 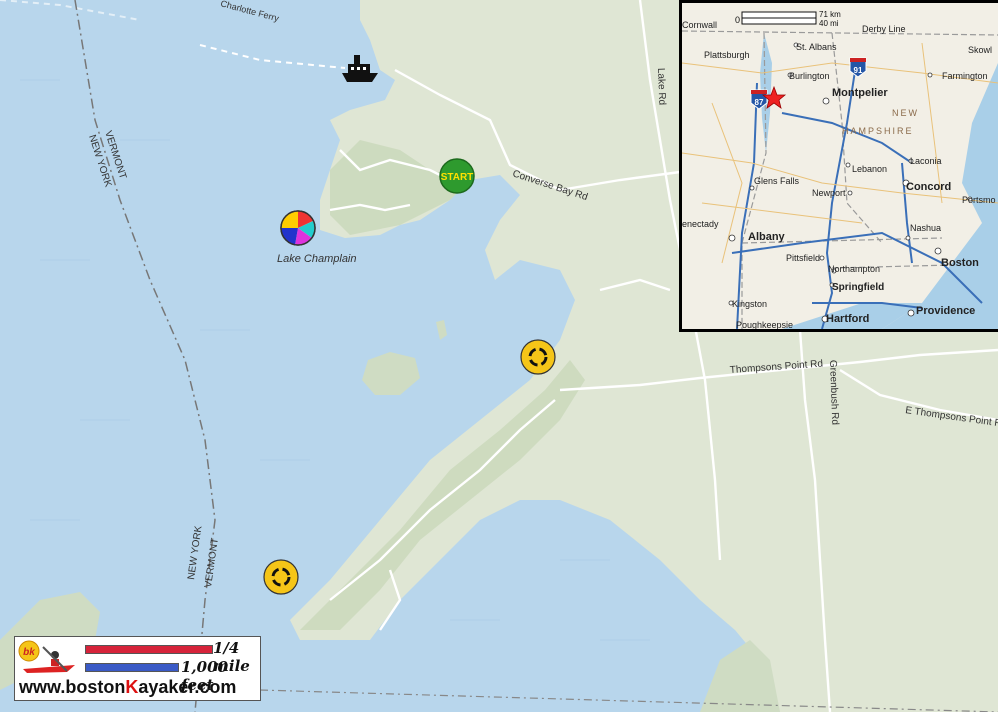 What do you see at coordinates (847, 319) in the screenshot?
I see `inset-city-hartford: Hartford` at bounding box center [847, 319].